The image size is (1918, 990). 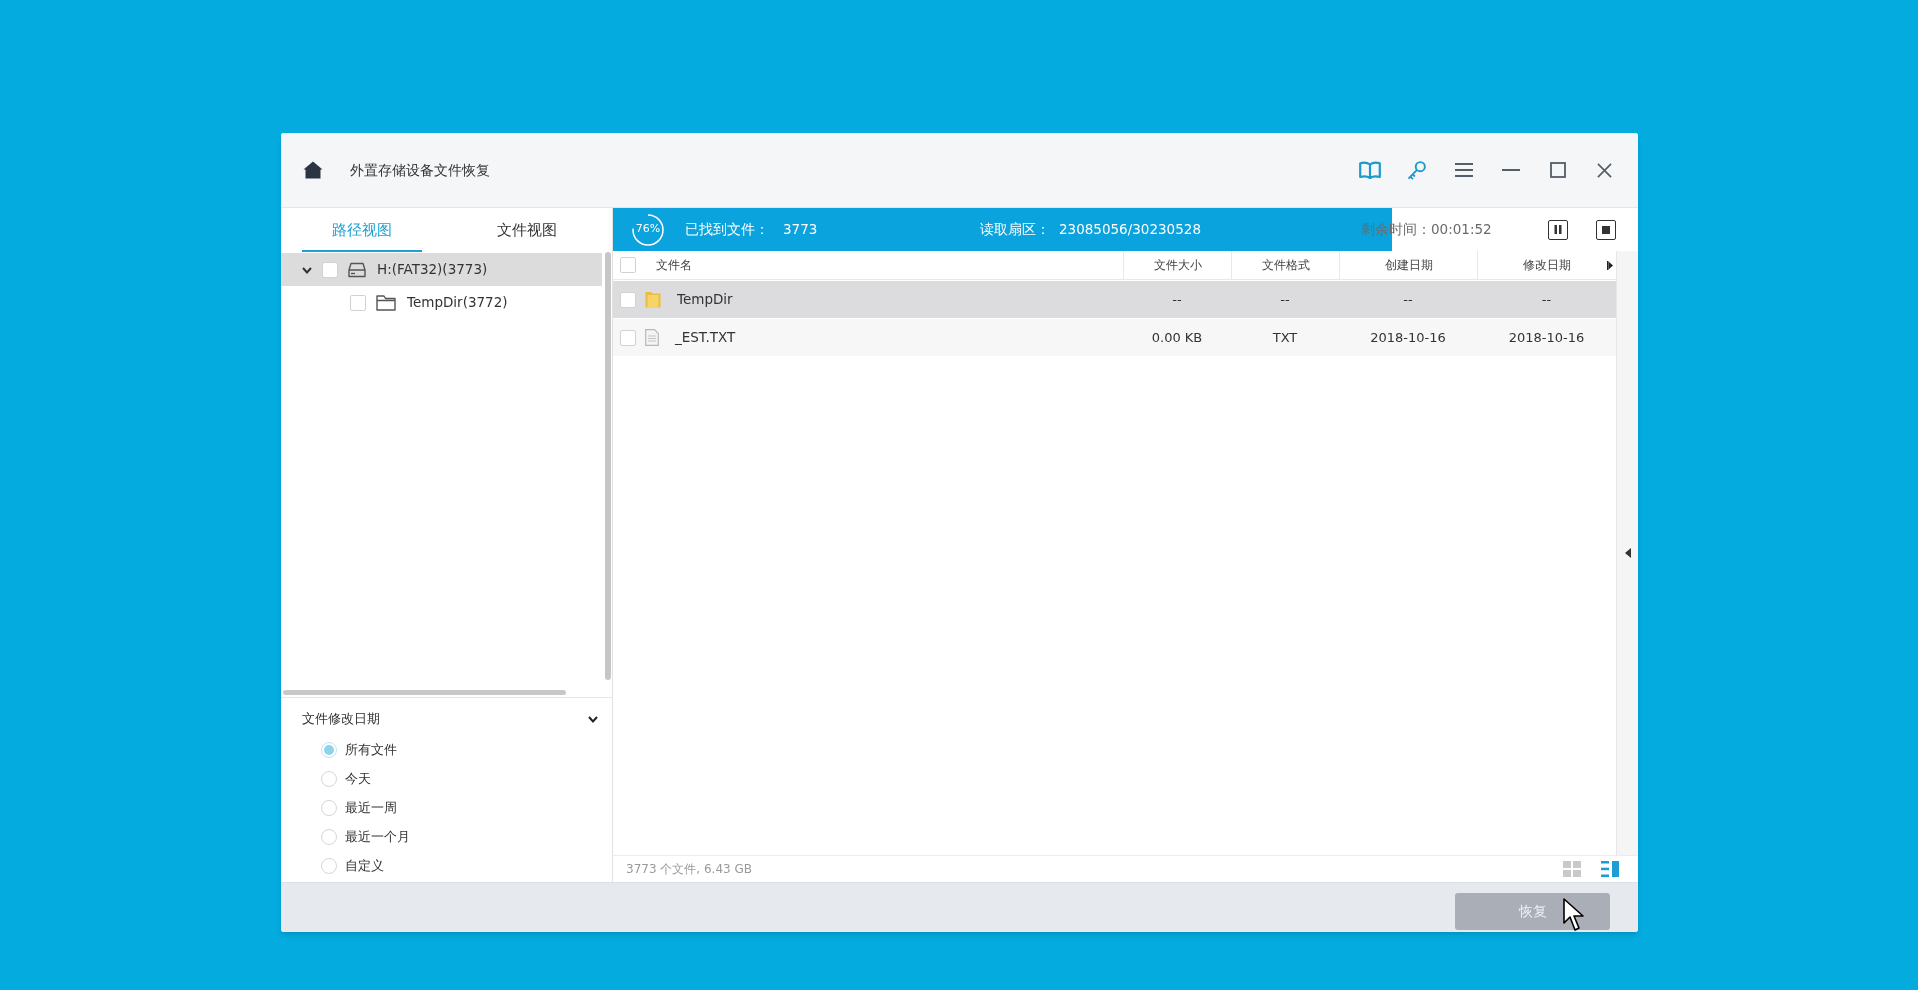 I want to click on side-toggle-bar, so click(x=1627, y=553).